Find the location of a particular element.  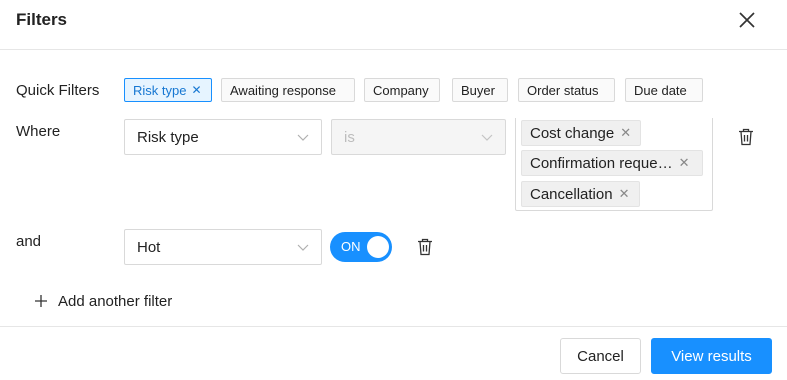

quick-filter-buyer: Buyer is located at coordinates (480, 90).